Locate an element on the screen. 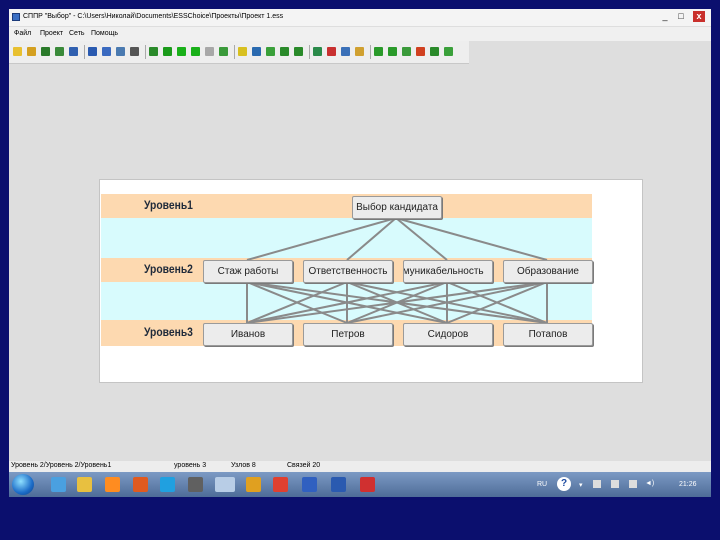  status-level: уровень 3 is located at coordinates (190, 465).